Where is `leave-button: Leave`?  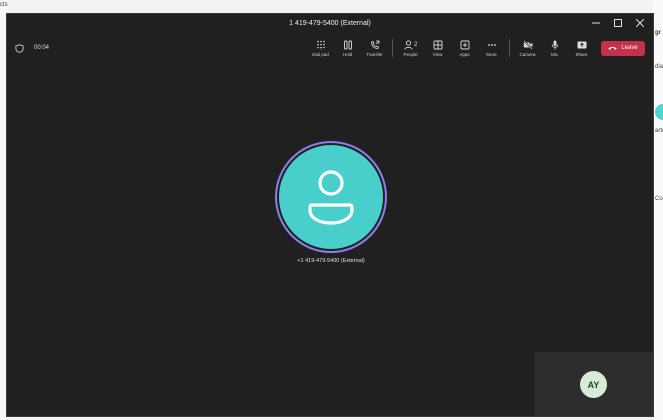
leave-button: Leave is located at coordinates (623, 48).